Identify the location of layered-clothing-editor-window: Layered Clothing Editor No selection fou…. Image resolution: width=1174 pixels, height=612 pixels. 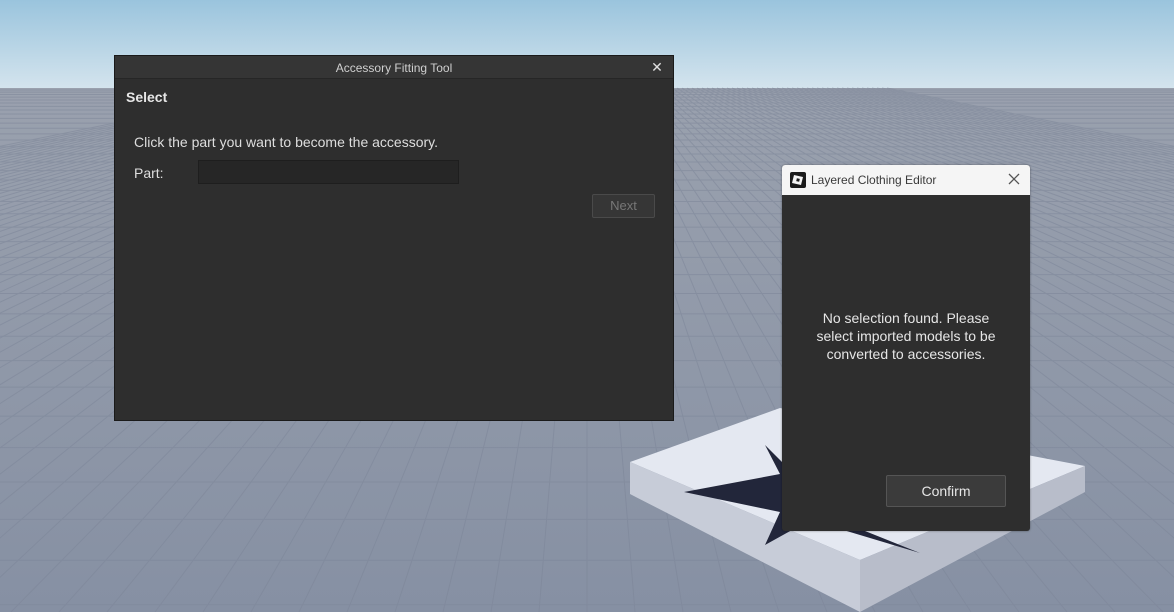
(906, 348).